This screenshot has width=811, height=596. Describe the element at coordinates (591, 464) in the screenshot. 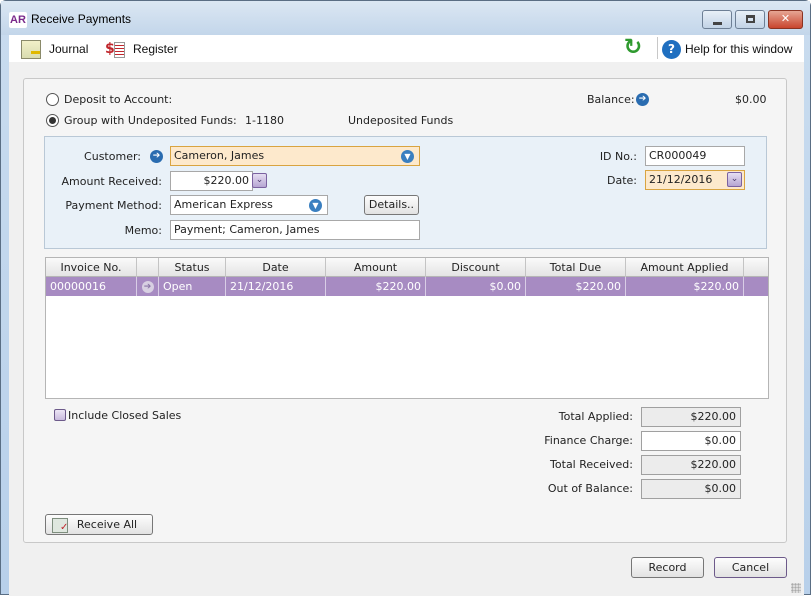

I see `total-received-label: Total Received:` at that location.